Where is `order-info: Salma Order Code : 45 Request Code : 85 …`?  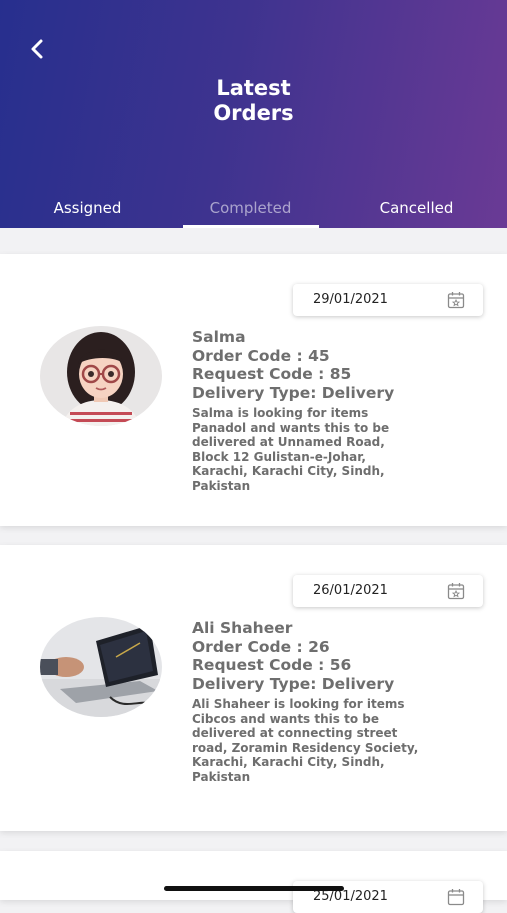
order-info: Salma Order Code : 45 Request Code : 85 … is located at coordinates (312, 411).